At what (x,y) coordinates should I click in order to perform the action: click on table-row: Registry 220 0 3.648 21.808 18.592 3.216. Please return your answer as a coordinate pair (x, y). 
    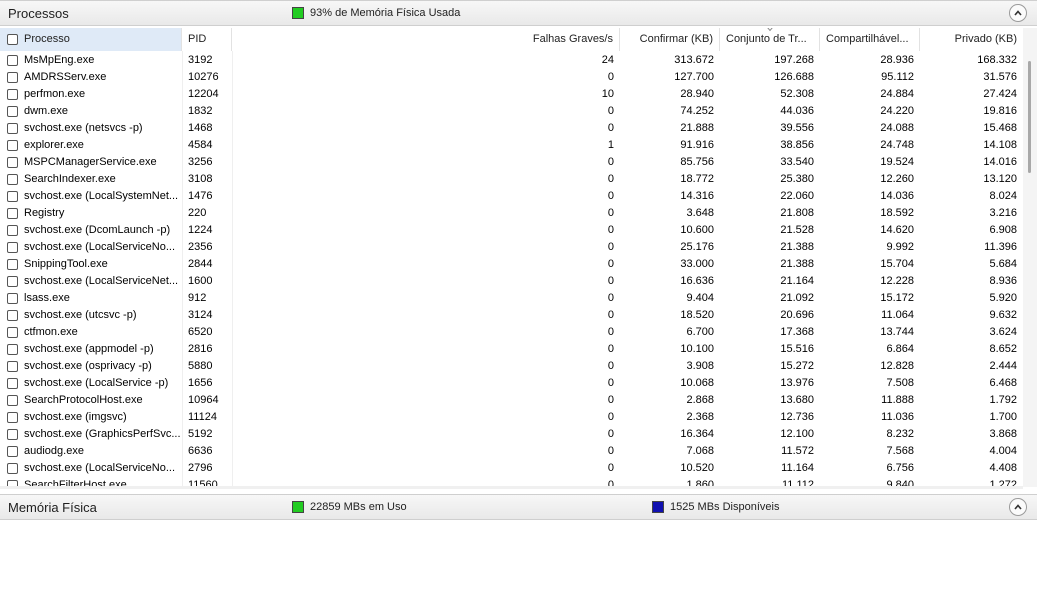
    Looking at the image, I should click on (511, 213).